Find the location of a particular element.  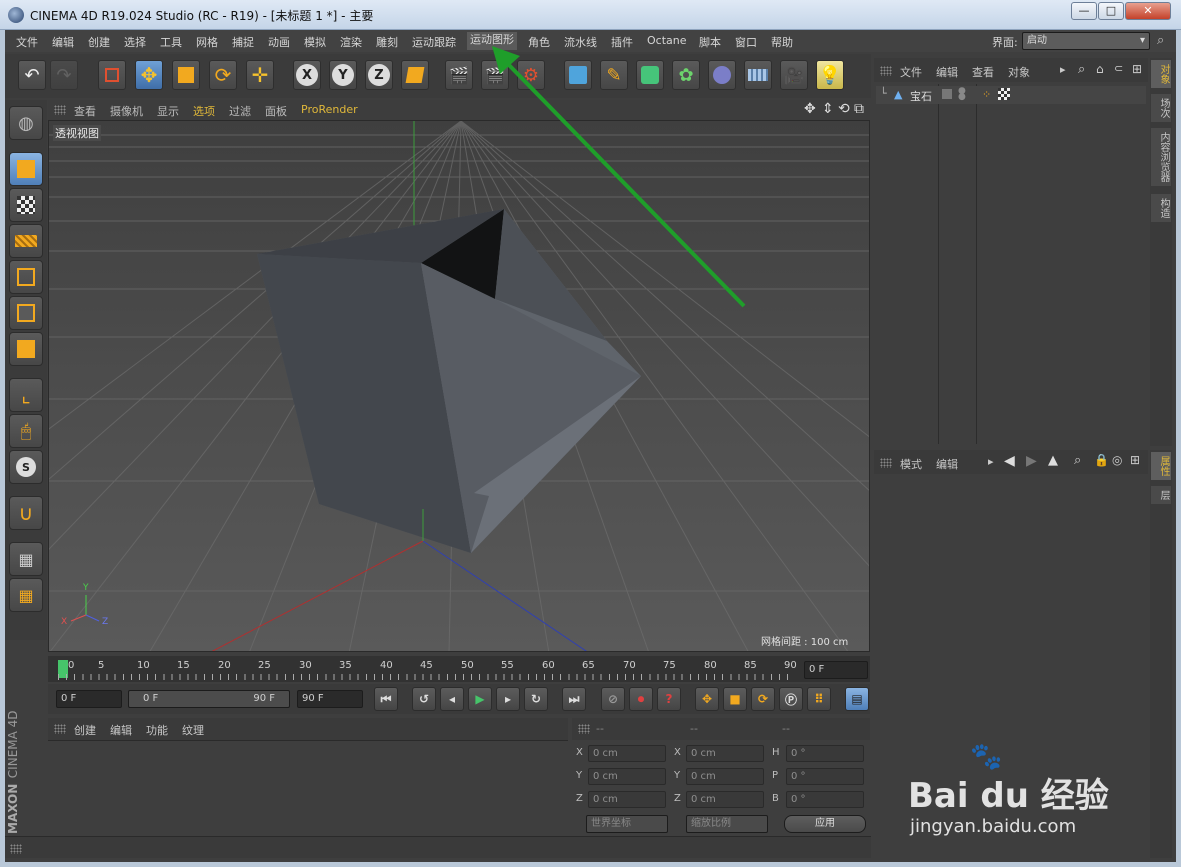

key-pla-button: ⠿ is located at coordinates (819, 699).